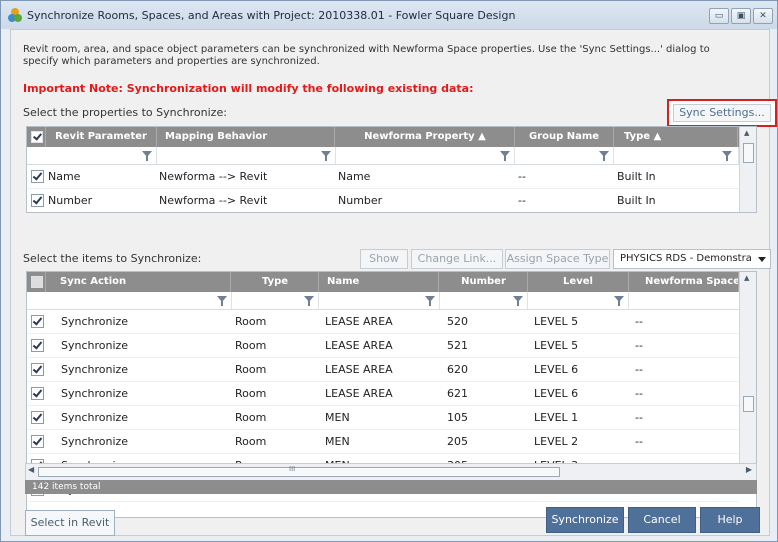 Image resolution: width=778 pixels, height=542 pixels. Describe the element at coordinates (556, 417) in the screenshot. I see `item-level: LEVEL 1` at that location.